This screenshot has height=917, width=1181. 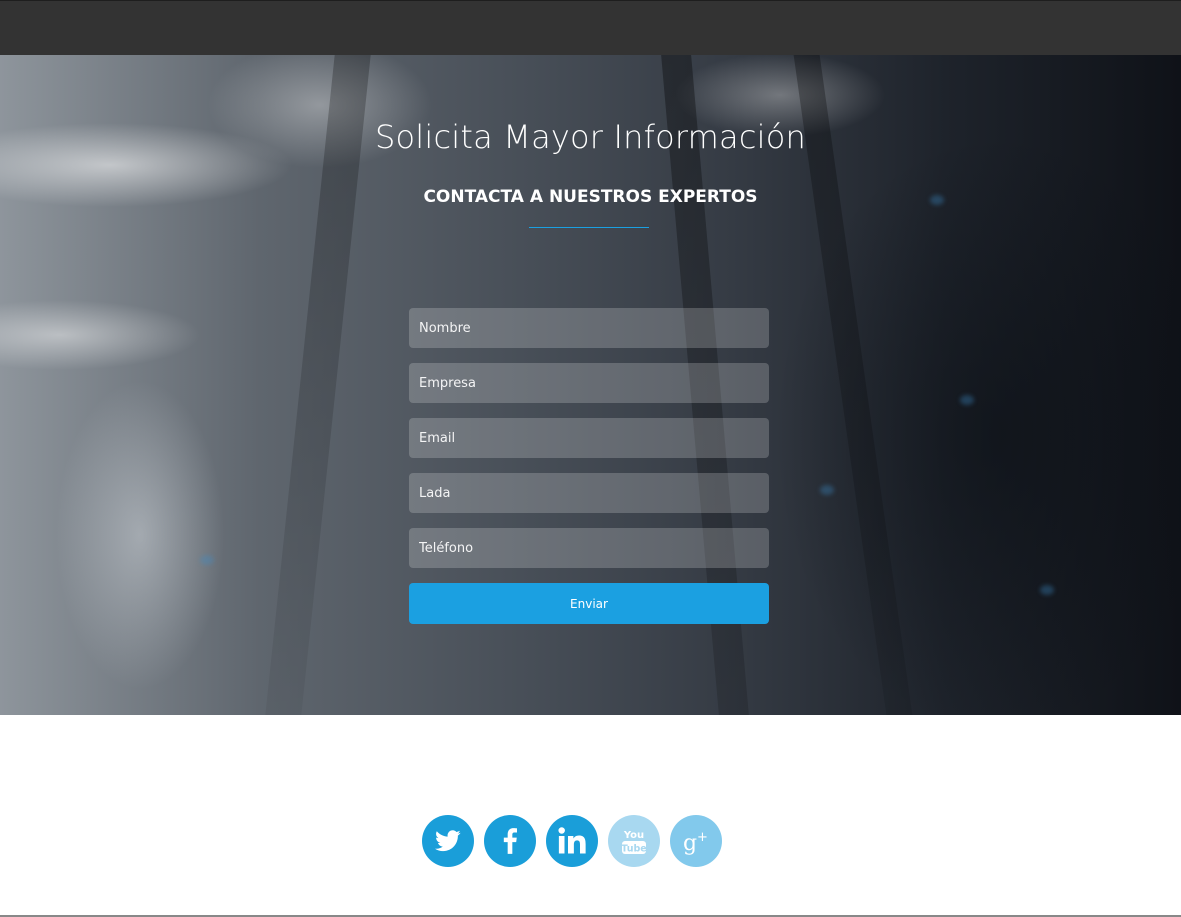 I want to click on youtube-link: You Tube, so click(x=634, y=841).